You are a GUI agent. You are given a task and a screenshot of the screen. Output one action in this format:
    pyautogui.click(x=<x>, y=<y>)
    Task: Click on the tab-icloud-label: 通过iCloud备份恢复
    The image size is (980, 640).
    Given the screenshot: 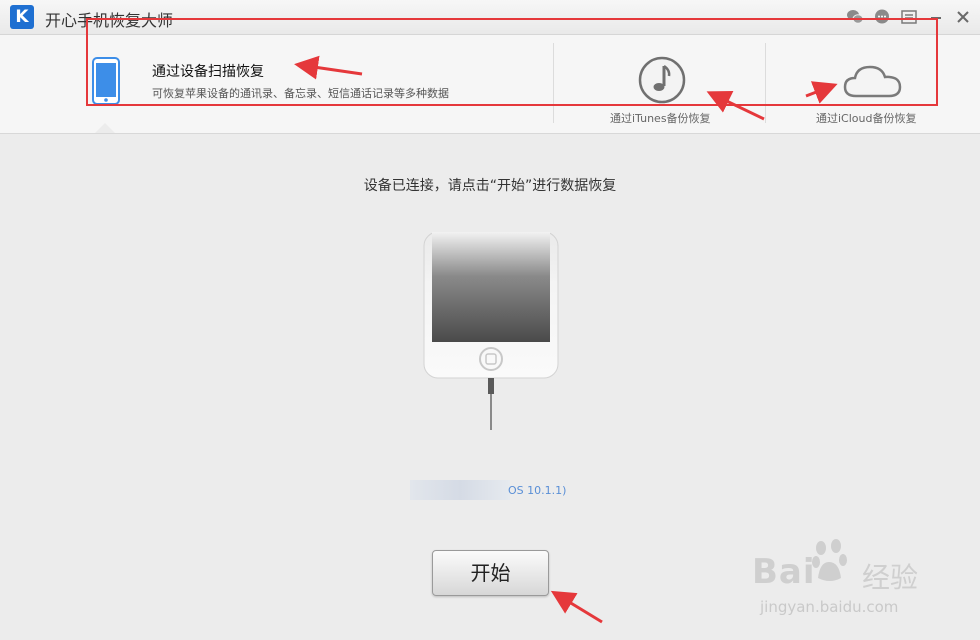 What is the action you would take?
    pyautogui.click(x=866, y=118)
    